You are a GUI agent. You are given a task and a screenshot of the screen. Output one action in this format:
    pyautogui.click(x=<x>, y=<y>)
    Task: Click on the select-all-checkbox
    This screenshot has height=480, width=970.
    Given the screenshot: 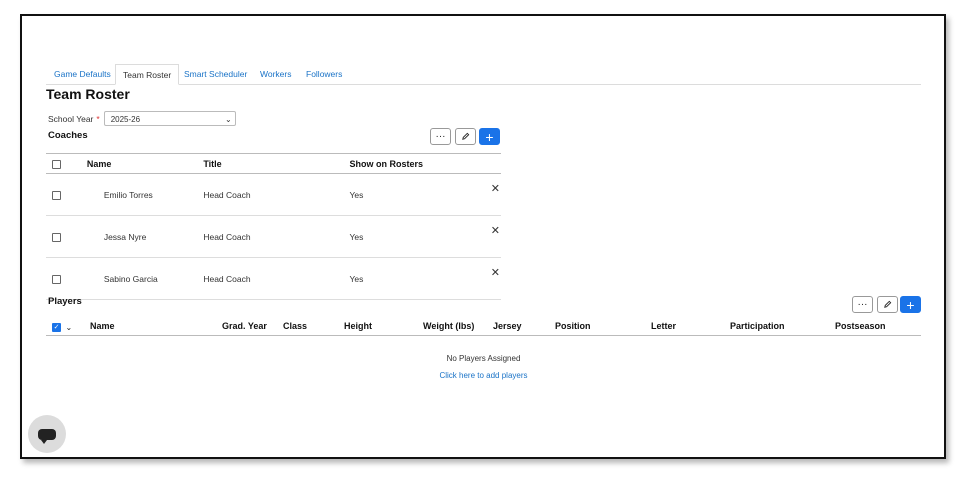 What is the action you would take?
    pyautogui.click(x=56, y=164)
    